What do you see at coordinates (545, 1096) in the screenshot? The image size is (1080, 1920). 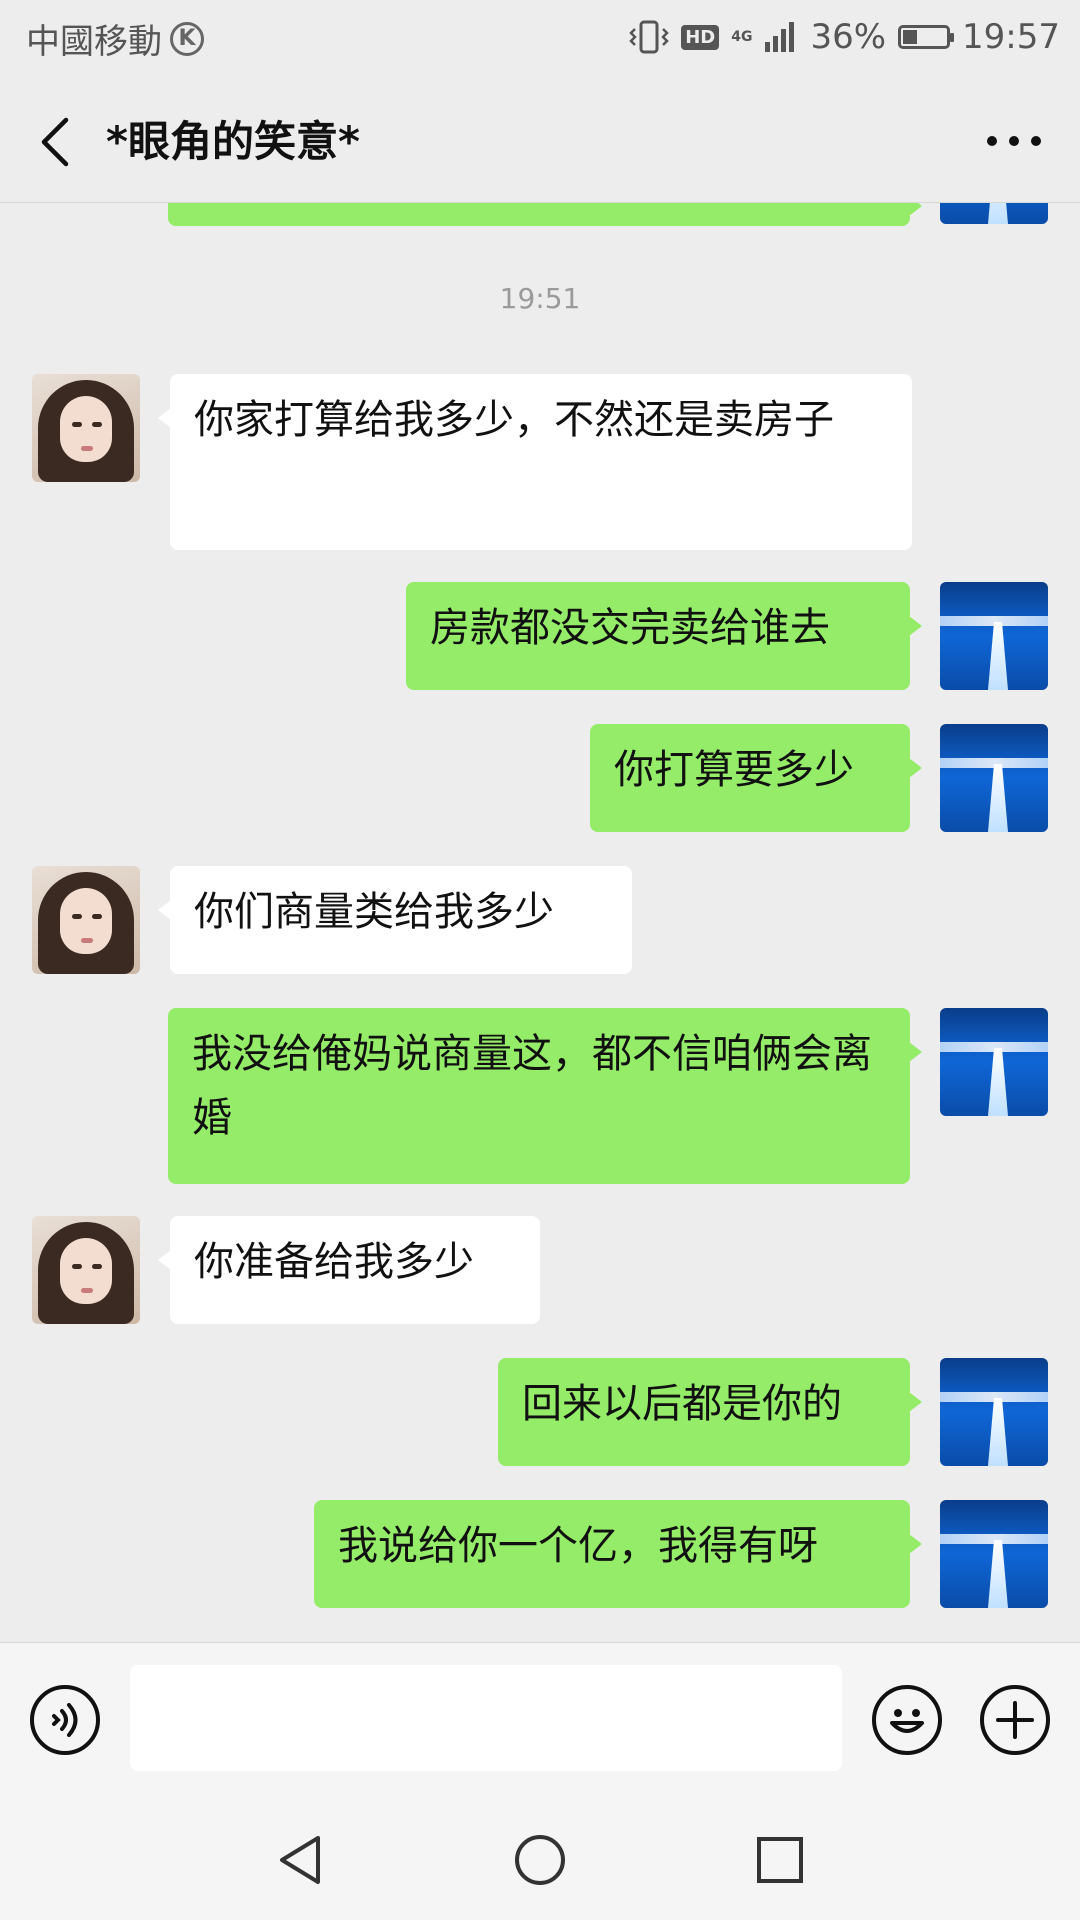 I see `message-bubble-sent: 我没给俺妈说商量这，都不信咱俩会离婚` at bounding box center [545, 1096].